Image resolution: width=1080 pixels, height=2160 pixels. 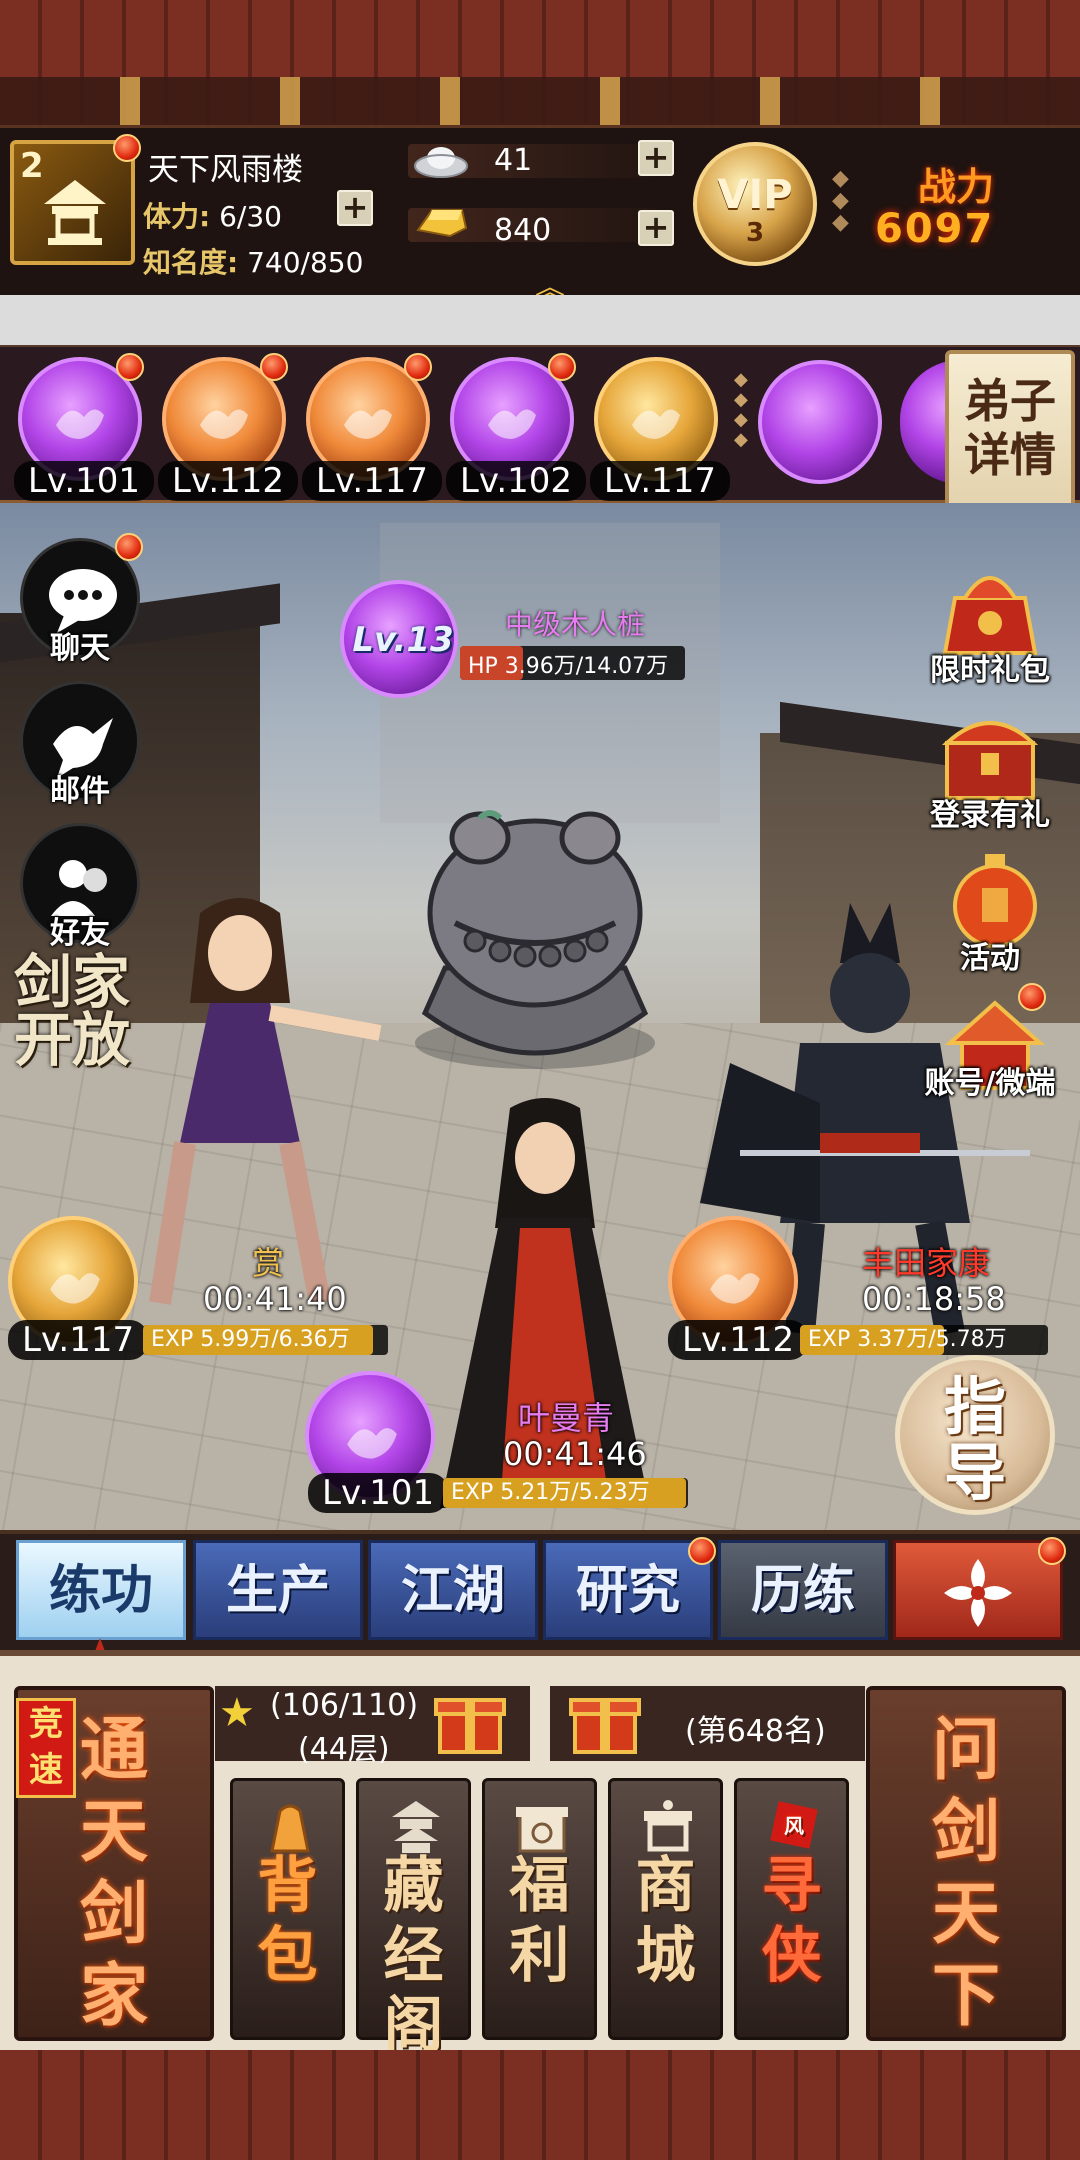 I want to click on disciple-level: Lv.101, so click(x=84, y=481).